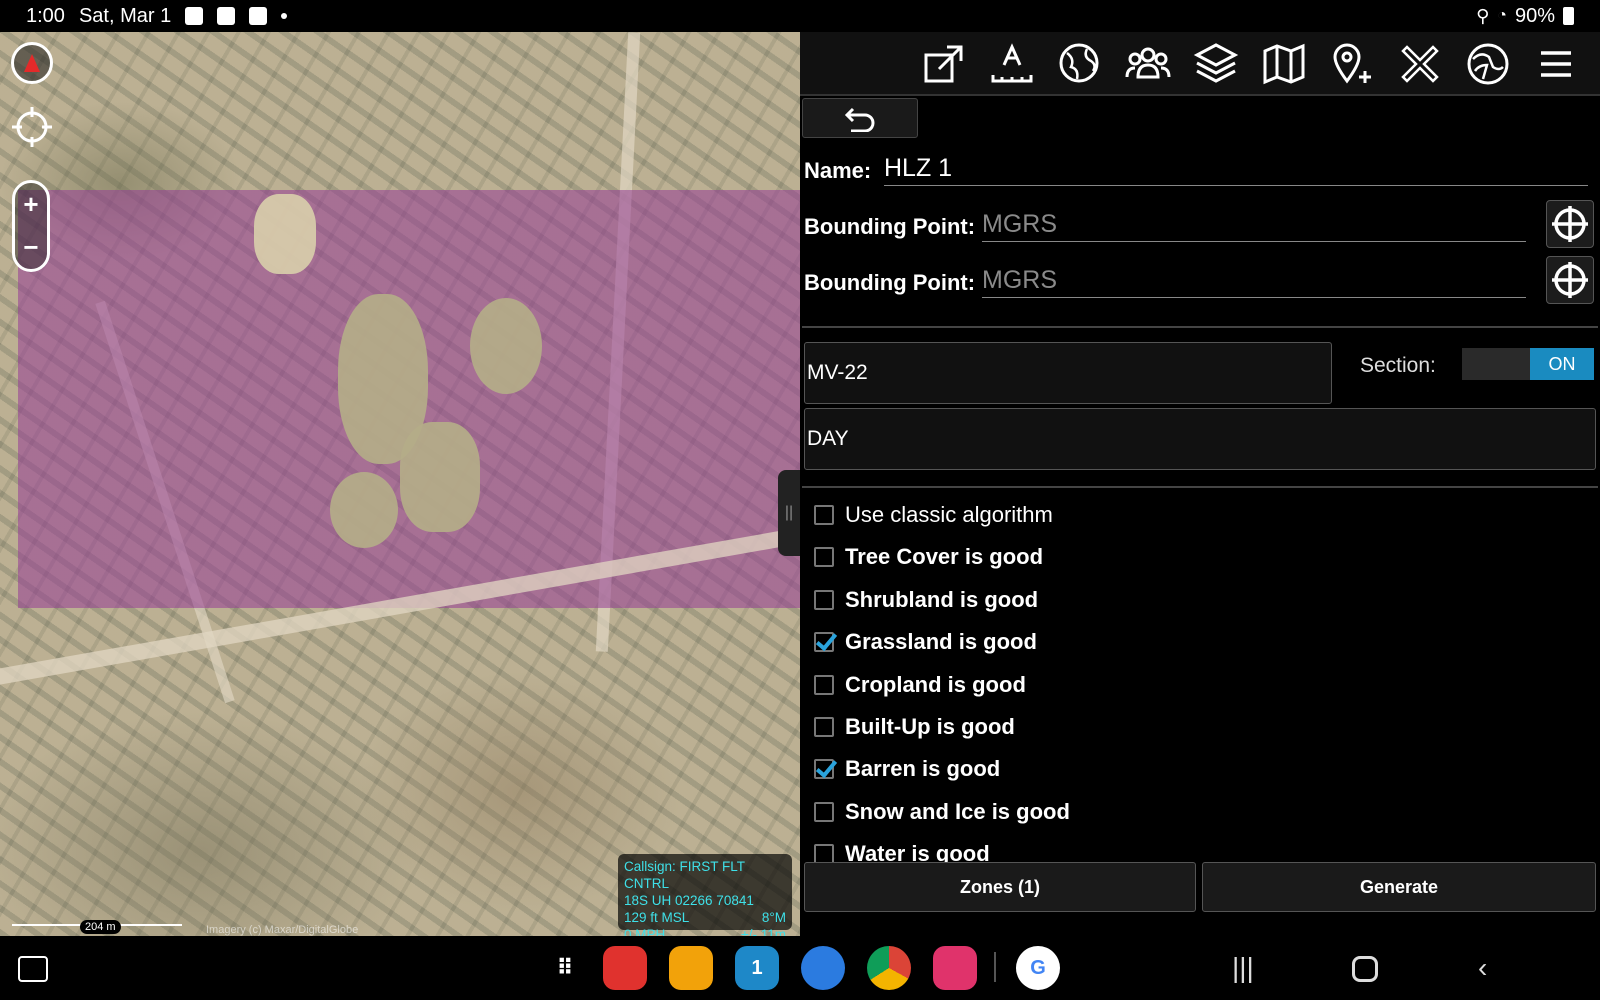  What do you see at coordinates (1254, 282) in the screenshot?
I see `bounding-point-field-2: MGRS` at bounding box center [1254, 282].